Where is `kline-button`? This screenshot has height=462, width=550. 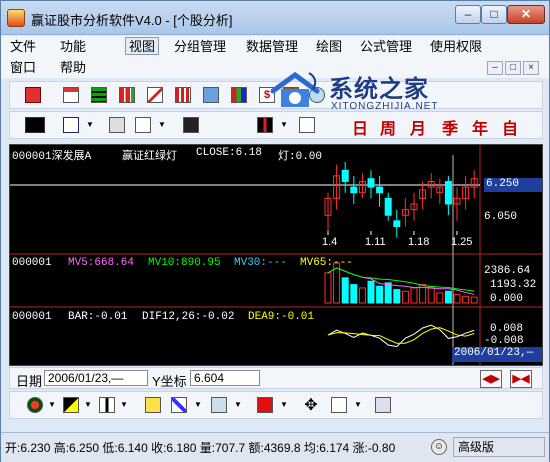
kline-button is located at coordinates (35, 125).